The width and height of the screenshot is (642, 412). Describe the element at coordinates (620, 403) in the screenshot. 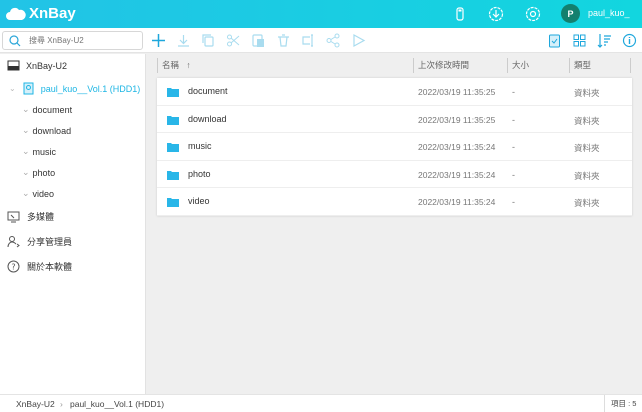

I see `item-count: 項目 : 5` at that location.